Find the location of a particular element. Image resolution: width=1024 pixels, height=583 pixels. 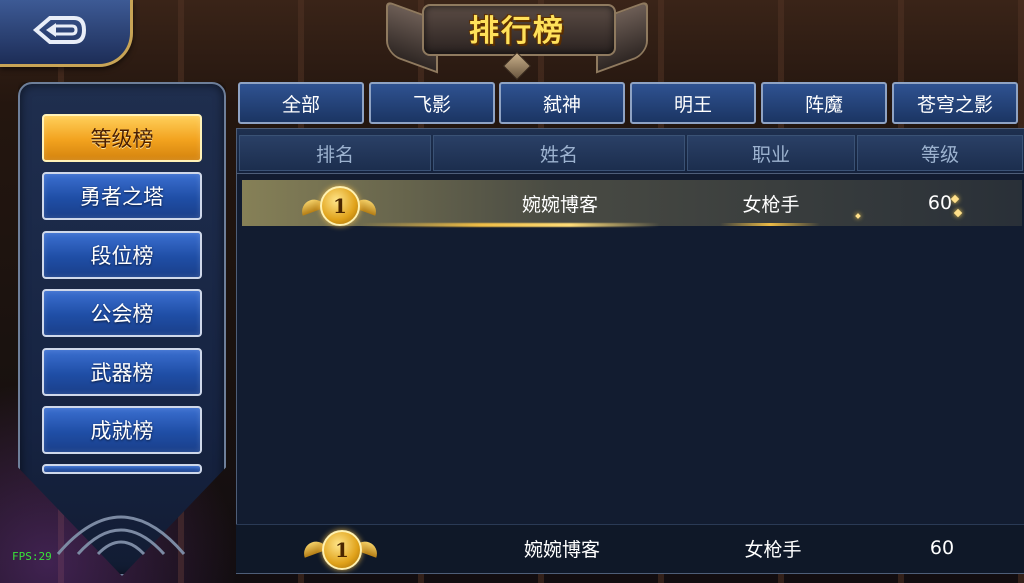

column-header-name: 姓名 is located at coordinates (559, 153).